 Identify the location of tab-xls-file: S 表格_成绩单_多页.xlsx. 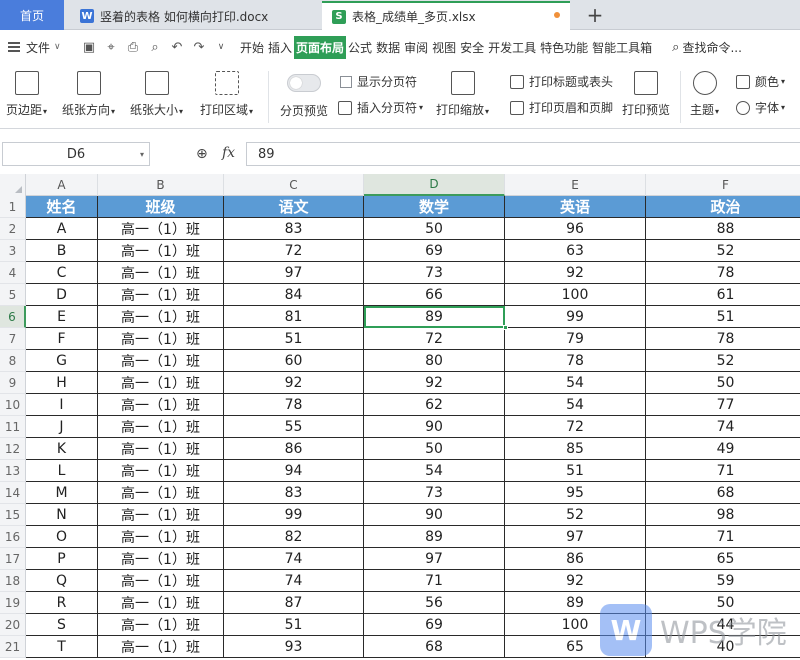
(446, 15).